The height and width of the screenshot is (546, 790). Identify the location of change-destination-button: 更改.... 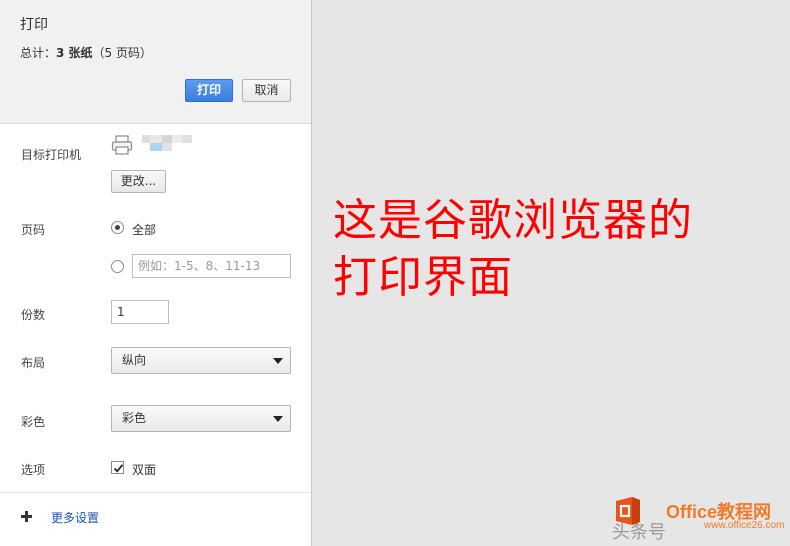
(138, 181).